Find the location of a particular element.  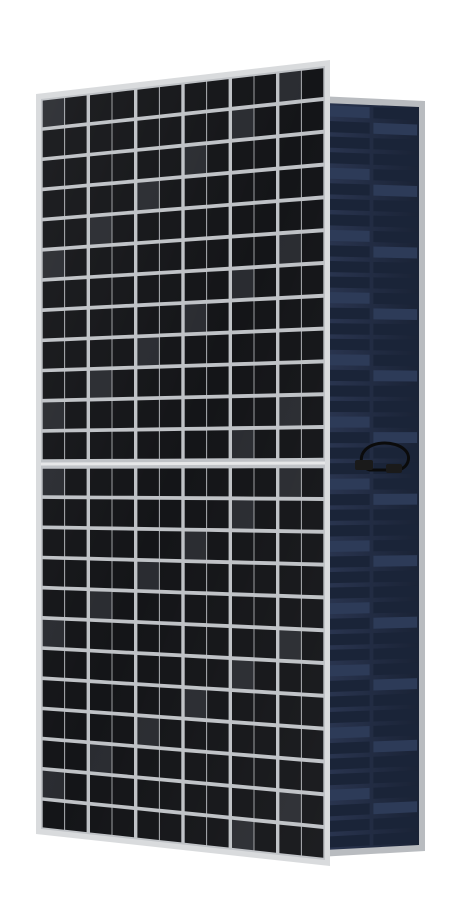

front-panel-divider is located at coordinates (183, 463).